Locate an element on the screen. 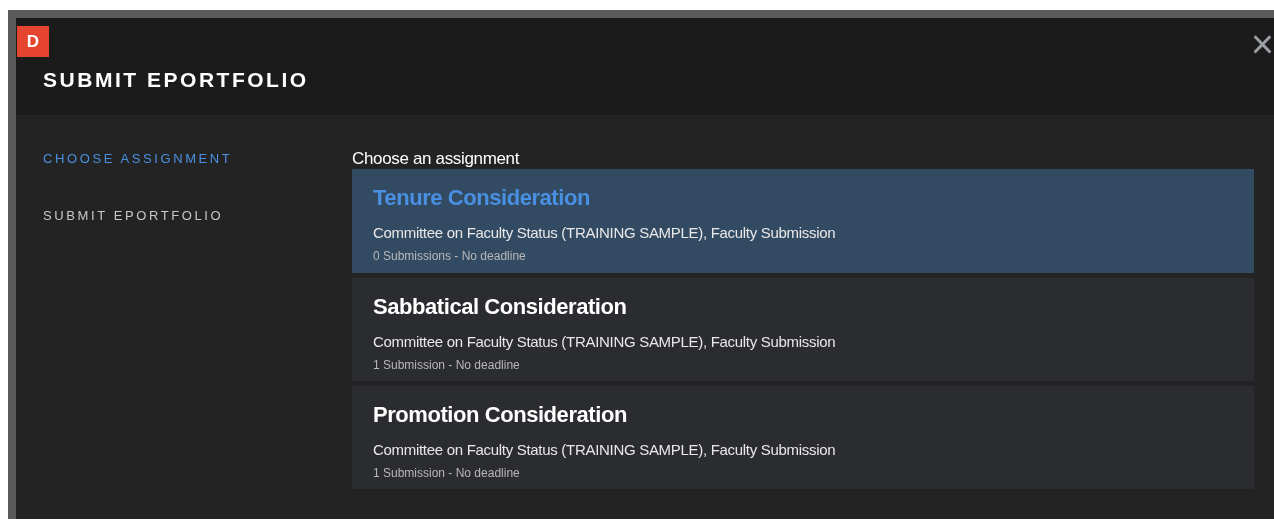 This screenshot has width=1274, height=521. close-button: × is located at coordinates (1262, 44).